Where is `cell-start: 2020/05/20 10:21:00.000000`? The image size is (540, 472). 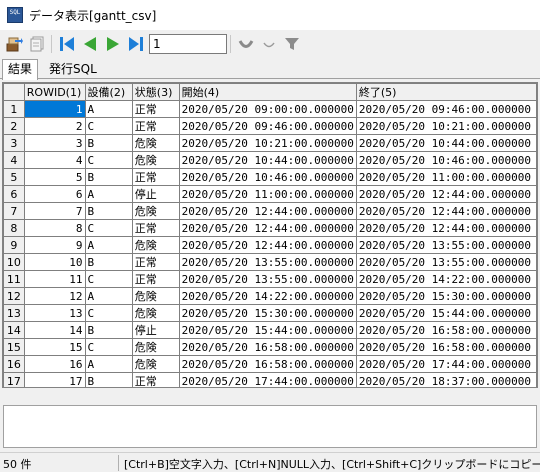 cell-start: 2020/05/20 10:21:00.000000 is located at coordinates (267, 143).